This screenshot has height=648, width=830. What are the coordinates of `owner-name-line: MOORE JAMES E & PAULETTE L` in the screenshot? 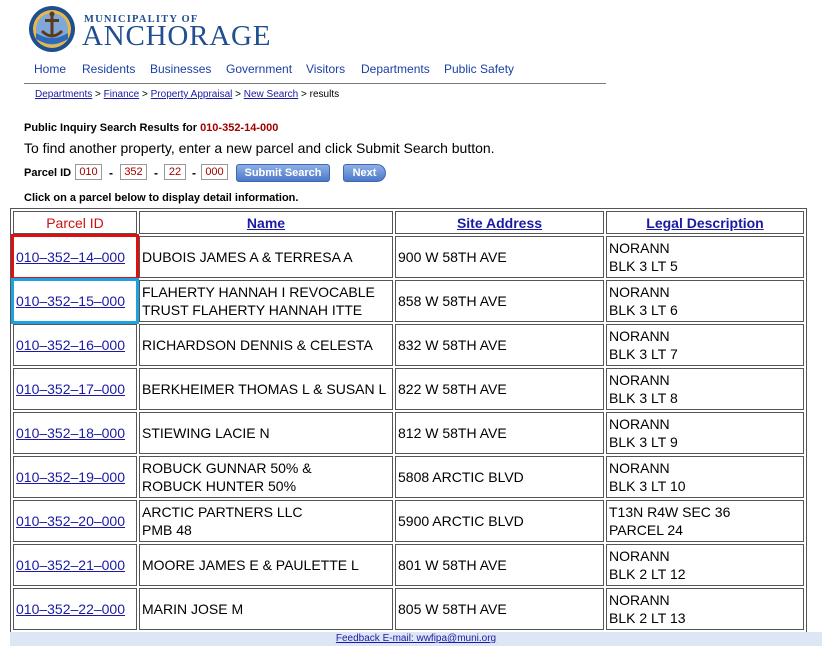 It's located at (250, 565).